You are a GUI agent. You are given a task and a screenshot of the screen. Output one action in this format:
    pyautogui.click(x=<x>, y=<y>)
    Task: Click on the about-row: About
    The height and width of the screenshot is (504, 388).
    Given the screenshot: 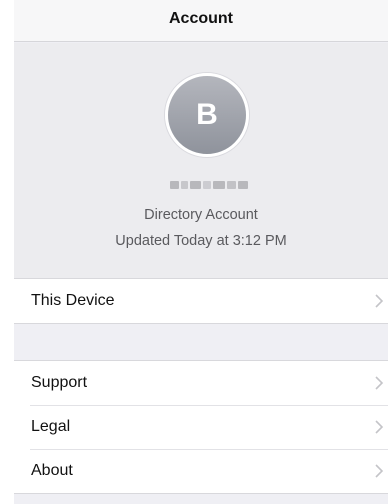 What is the action you would take?
    pyautogui.click(x=201, y=471)
    